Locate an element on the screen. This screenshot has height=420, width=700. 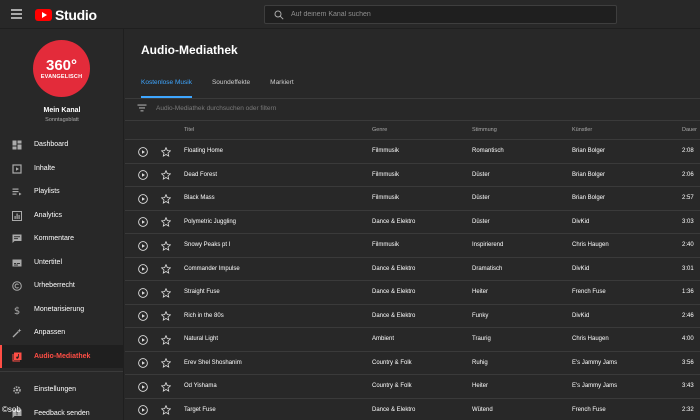
track-mood: Heiter is located at coordinates (480, 386).